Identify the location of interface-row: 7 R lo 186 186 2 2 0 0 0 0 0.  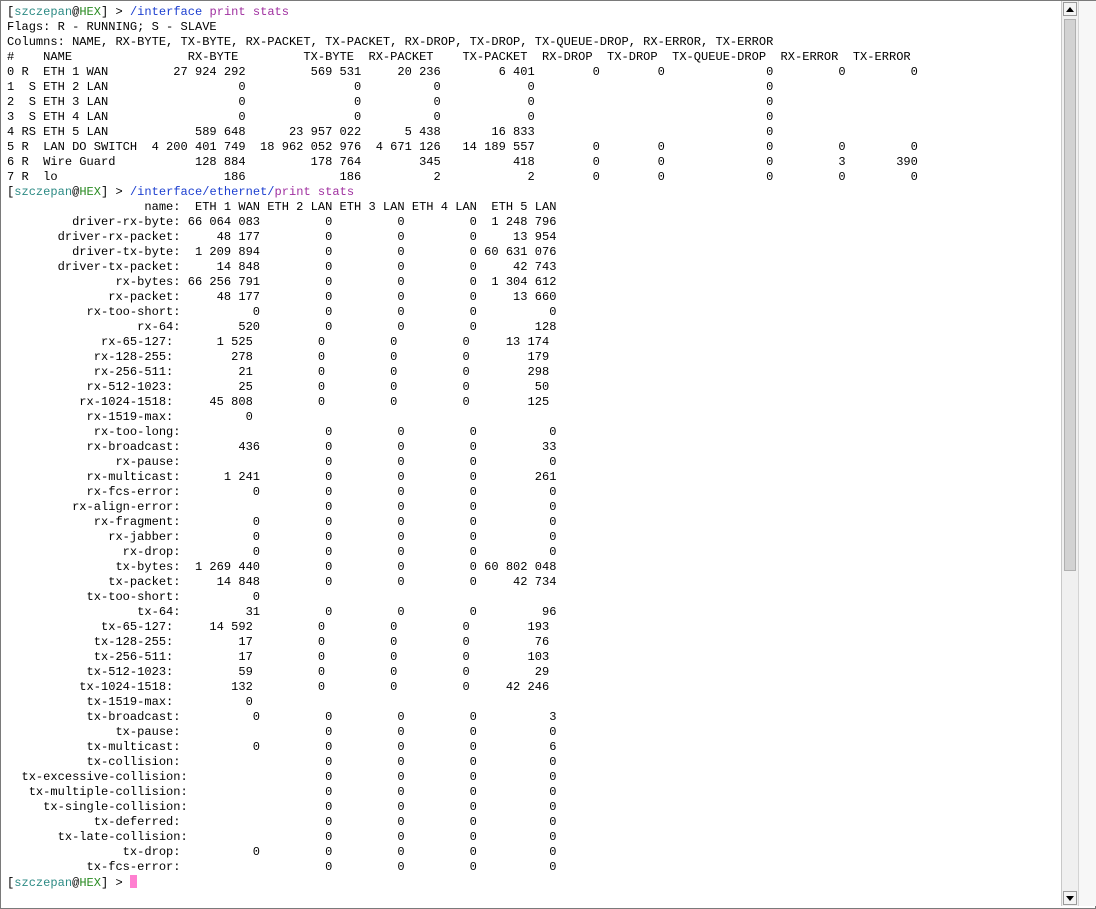
(462, 177).